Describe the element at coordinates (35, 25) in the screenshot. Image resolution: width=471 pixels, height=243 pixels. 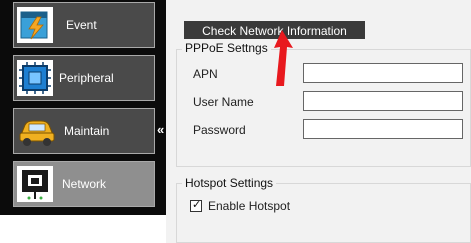
I see `event-icon` at that location.